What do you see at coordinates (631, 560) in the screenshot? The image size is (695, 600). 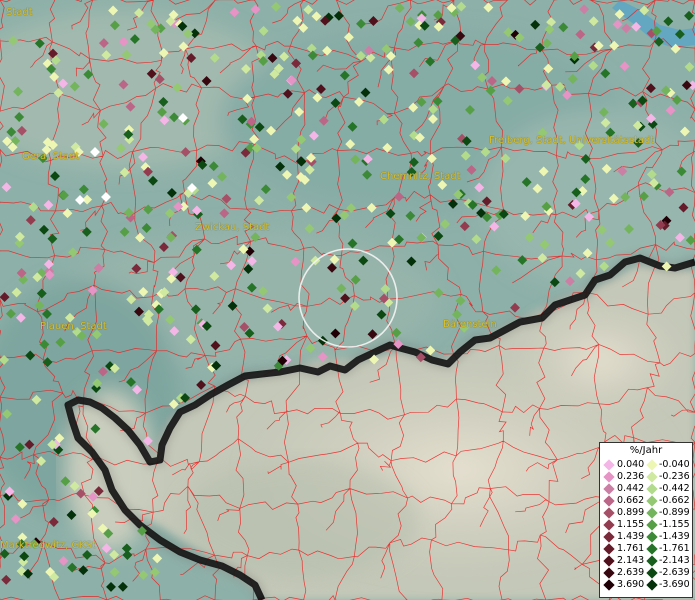 I see `legend-value-positive: 2.143` at bounding box center [631, 560].